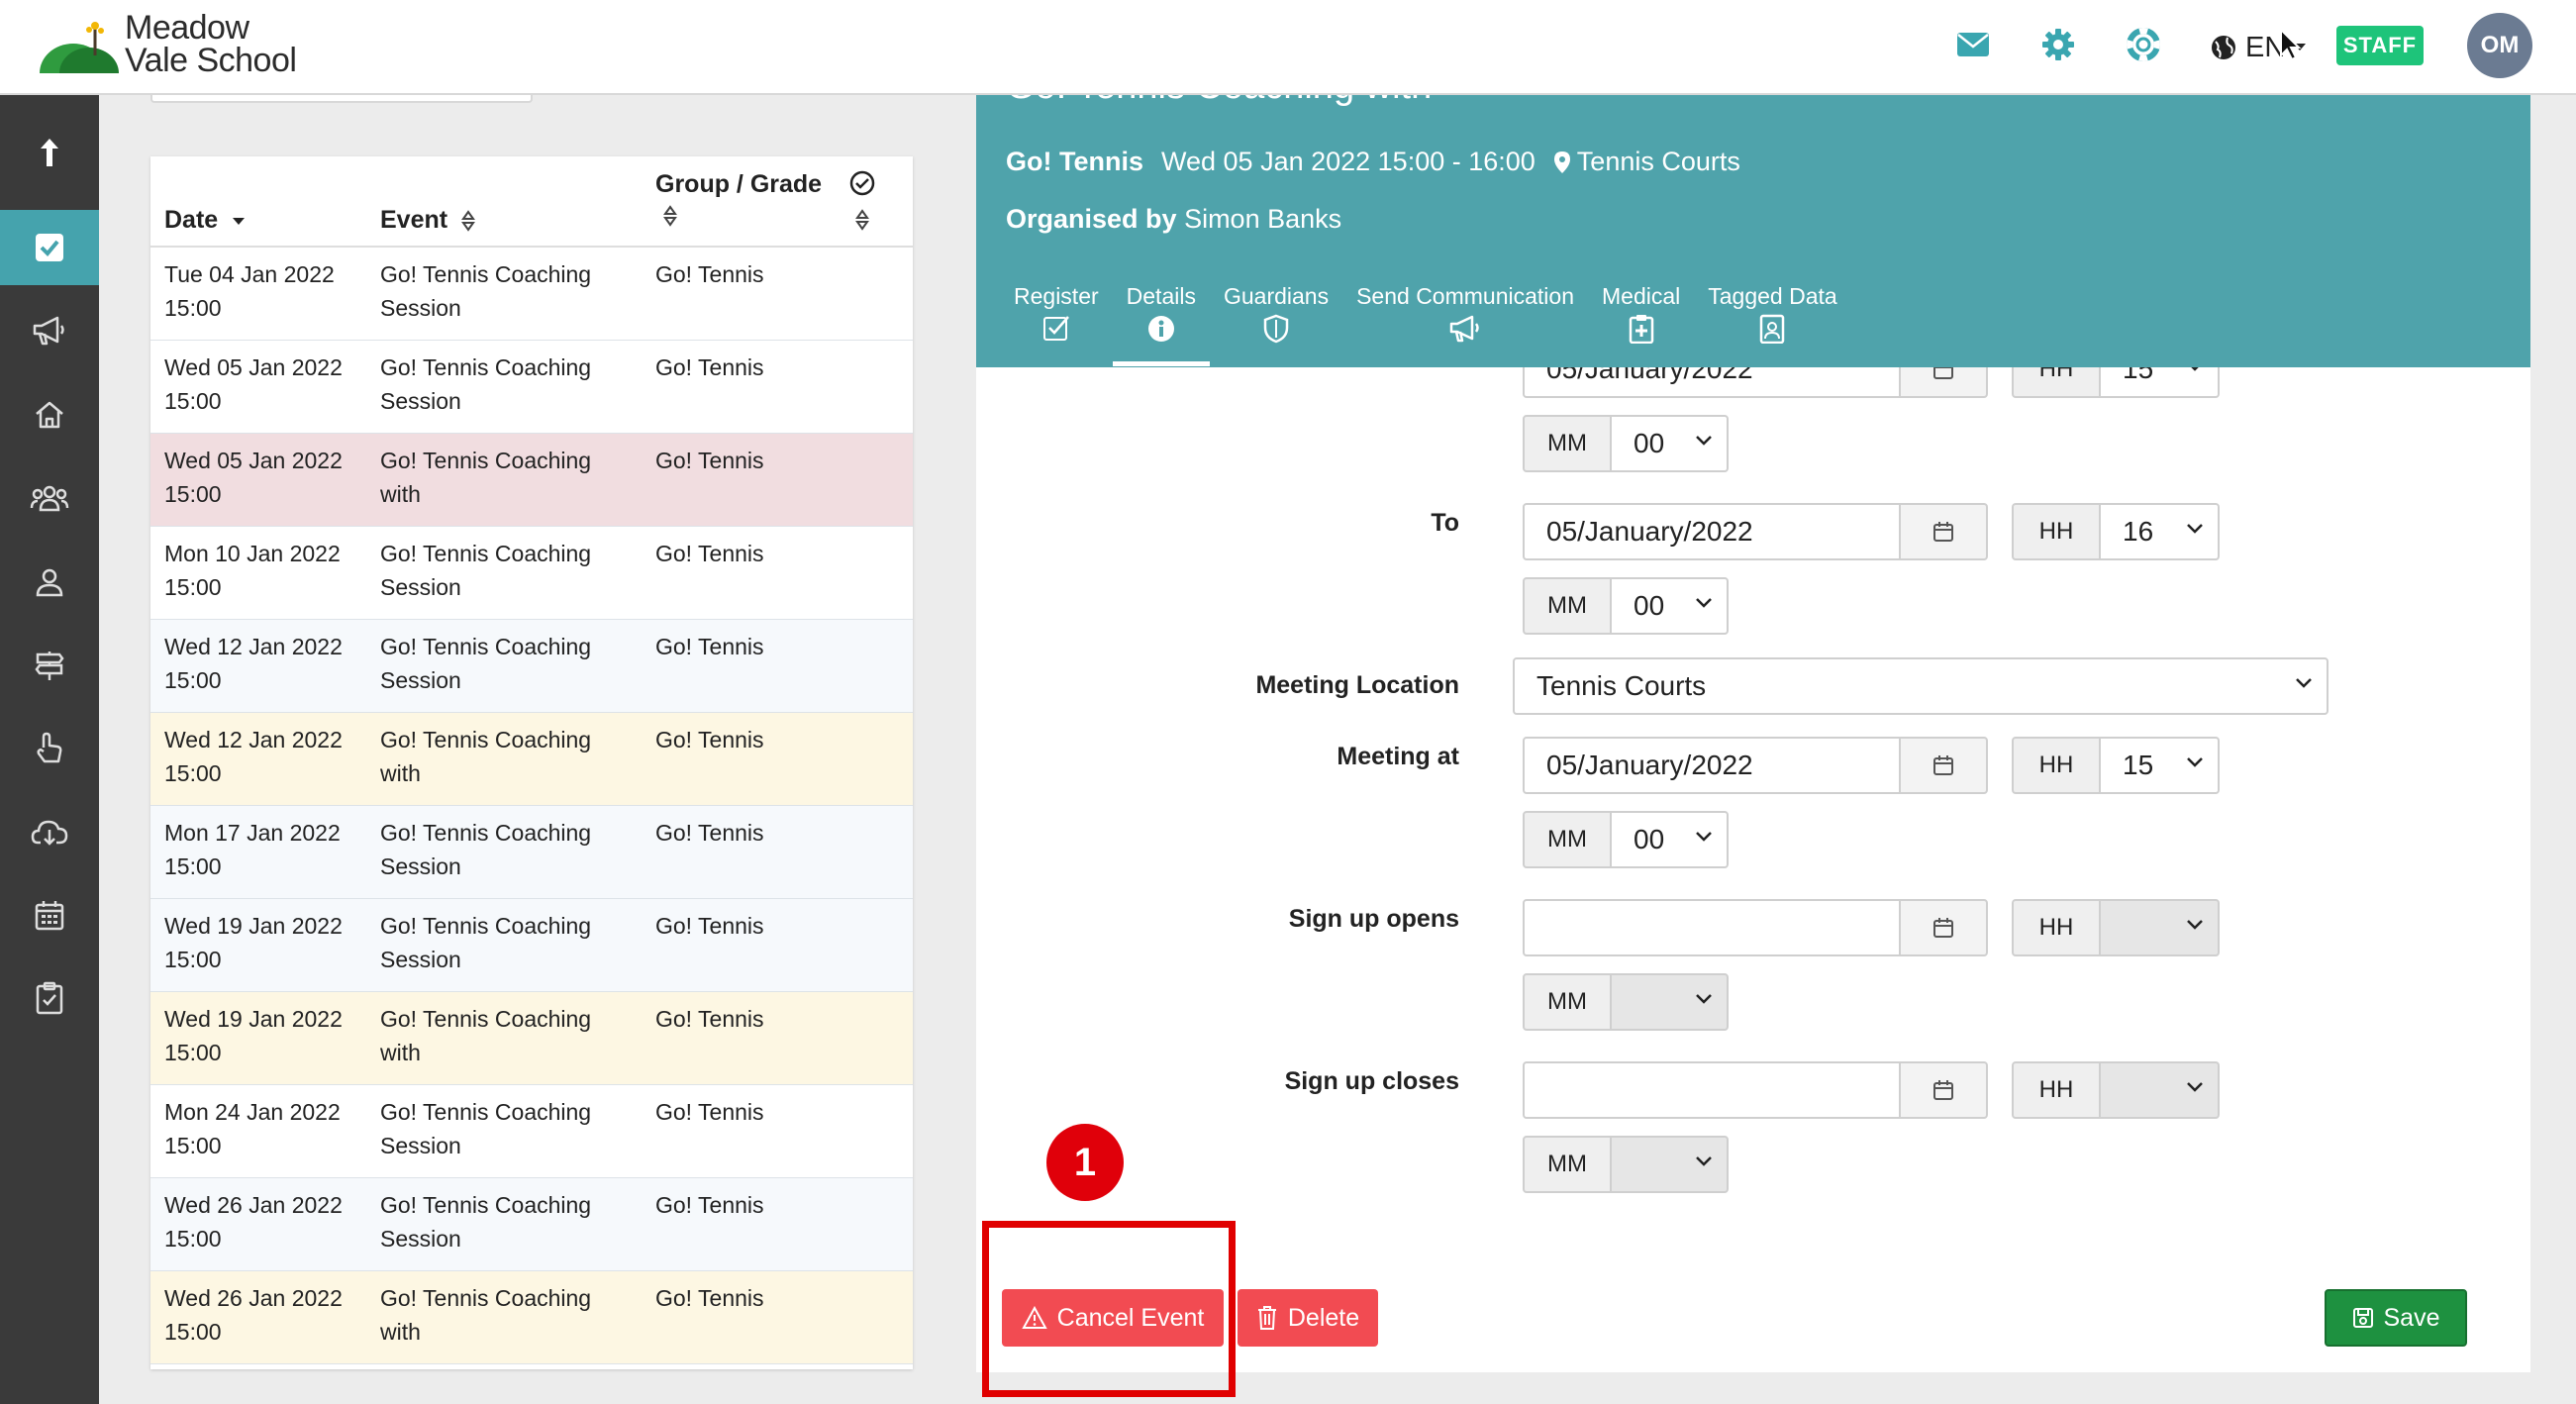  I want to click on info-icon, so click(1160, 329).